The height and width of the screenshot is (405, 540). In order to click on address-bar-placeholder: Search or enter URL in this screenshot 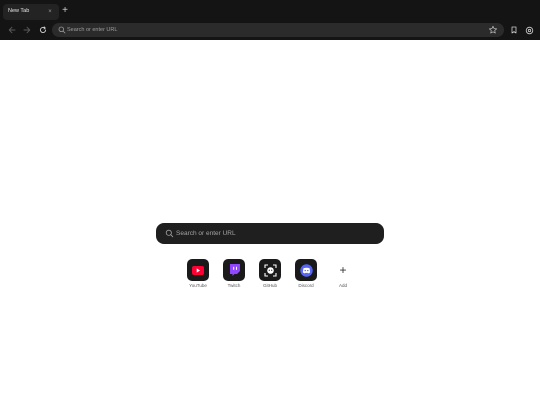, I will do `click(92, 30)`.